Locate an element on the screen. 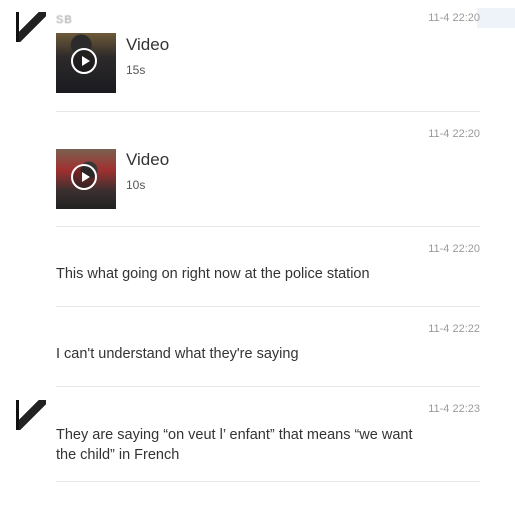  video-duration: 15s is located at coordinates (136, 70).